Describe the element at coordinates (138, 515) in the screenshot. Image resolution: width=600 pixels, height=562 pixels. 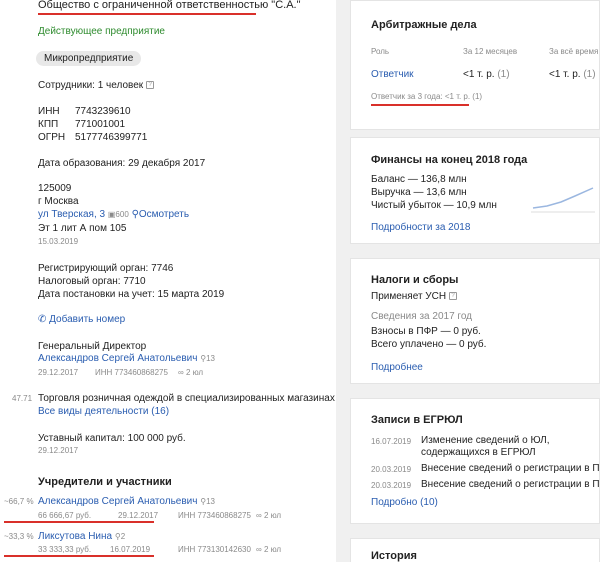
I see `founder-date: 29.12.2017` at that location.